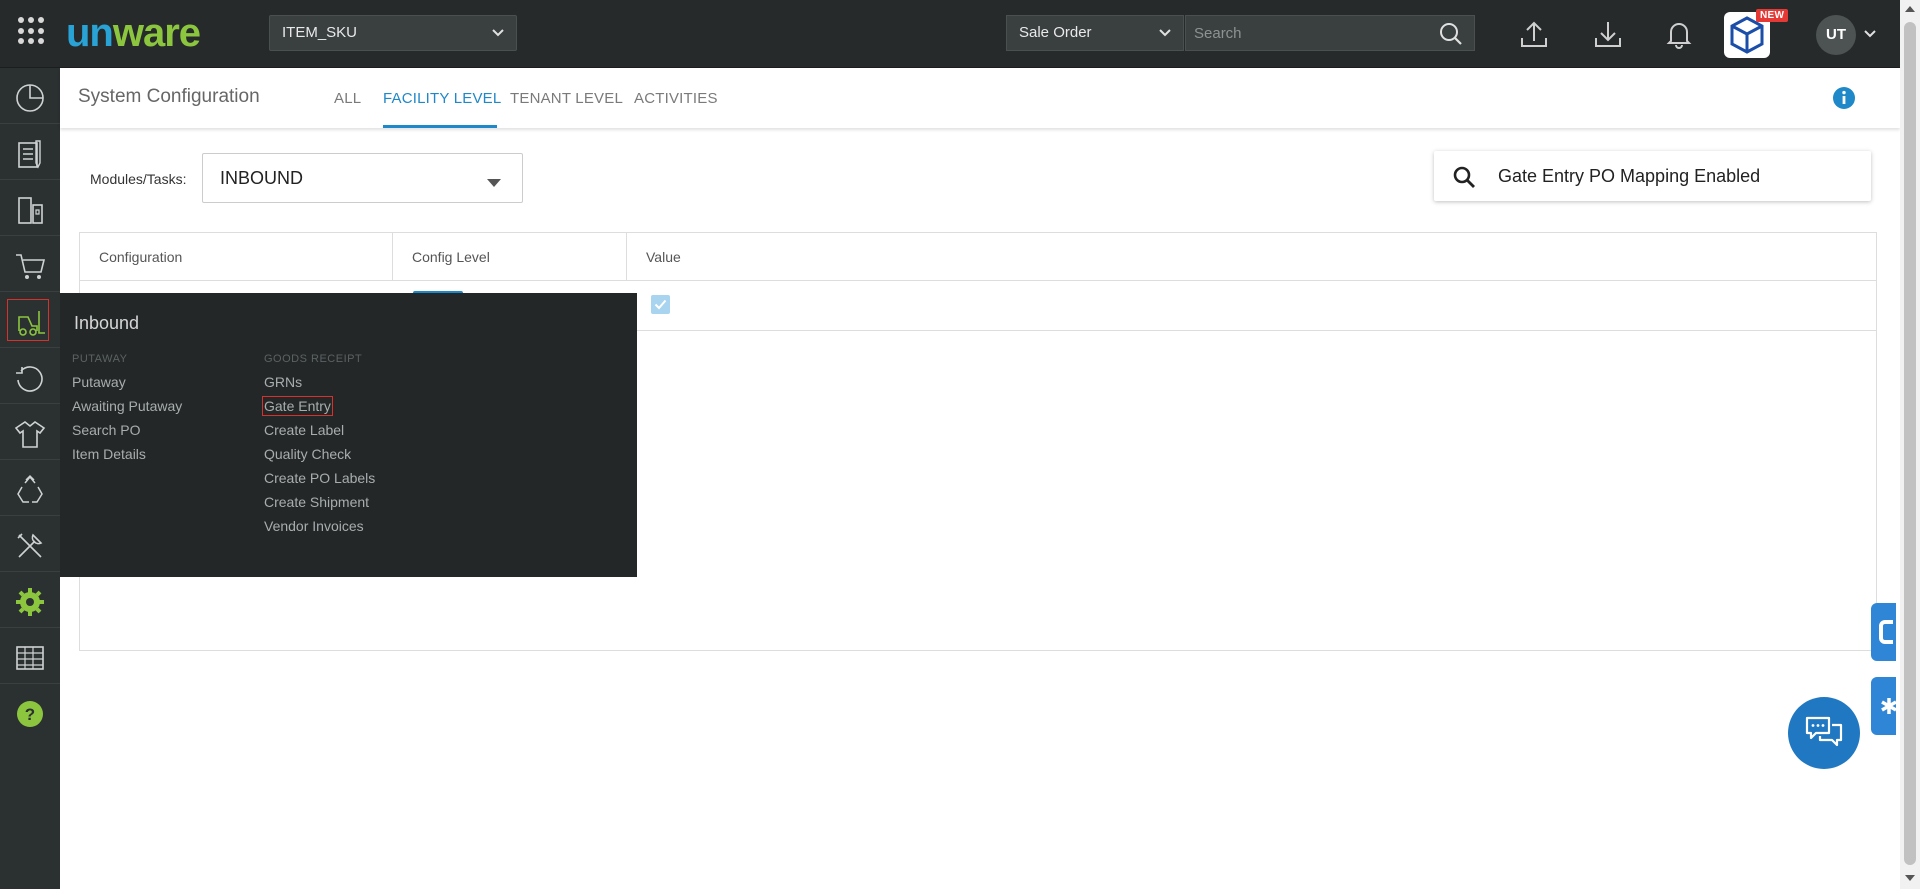  I want to click on order-type-value: Sale Order, so click(1055, 32).